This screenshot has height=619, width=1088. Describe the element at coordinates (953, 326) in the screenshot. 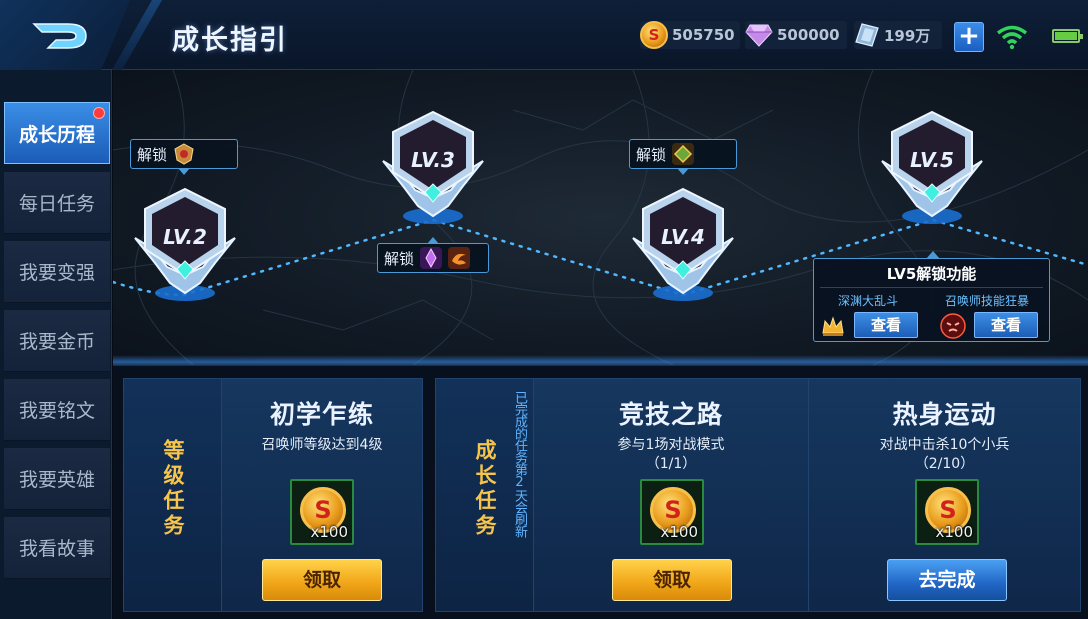

I see `rage-icon` at that location.